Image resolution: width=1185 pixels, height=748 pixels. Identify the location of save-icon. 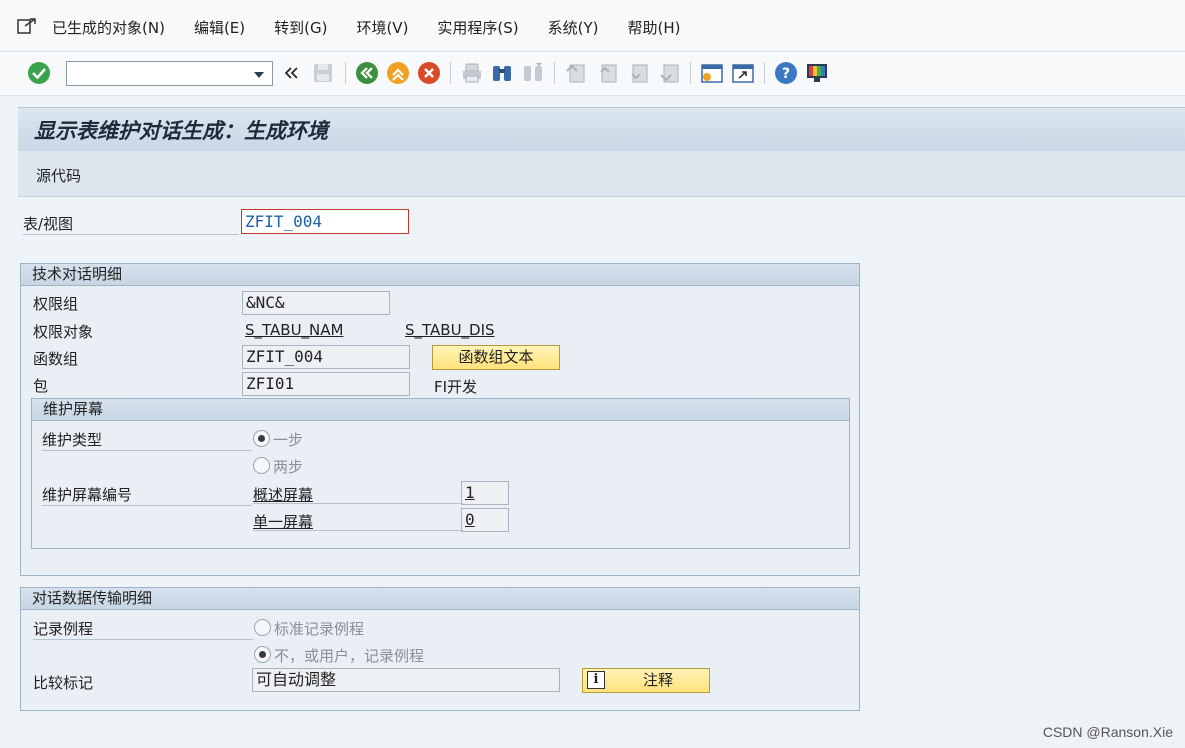
(323, 73).